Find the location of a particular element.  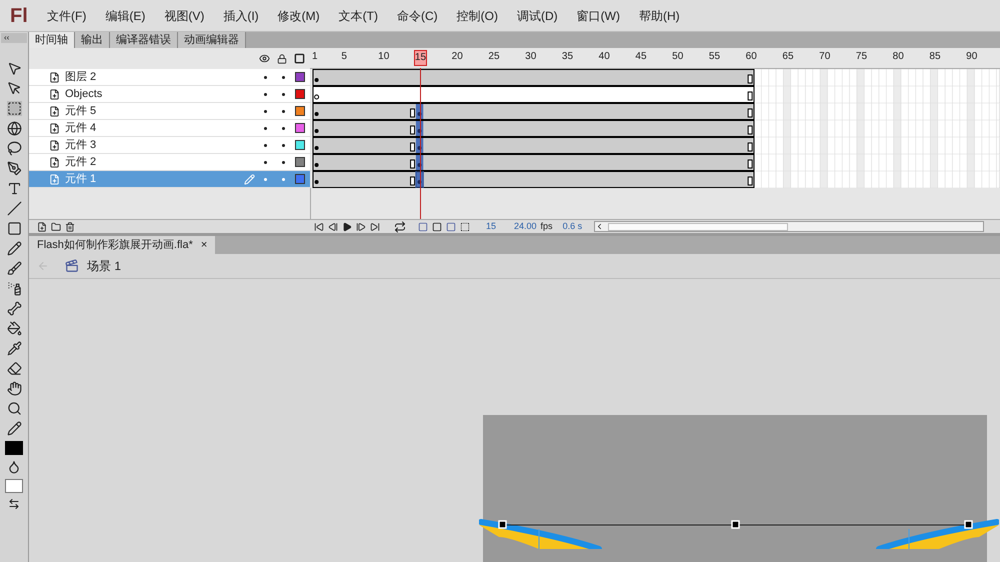

previous-frame-icon is located at coordinates (333, 227).